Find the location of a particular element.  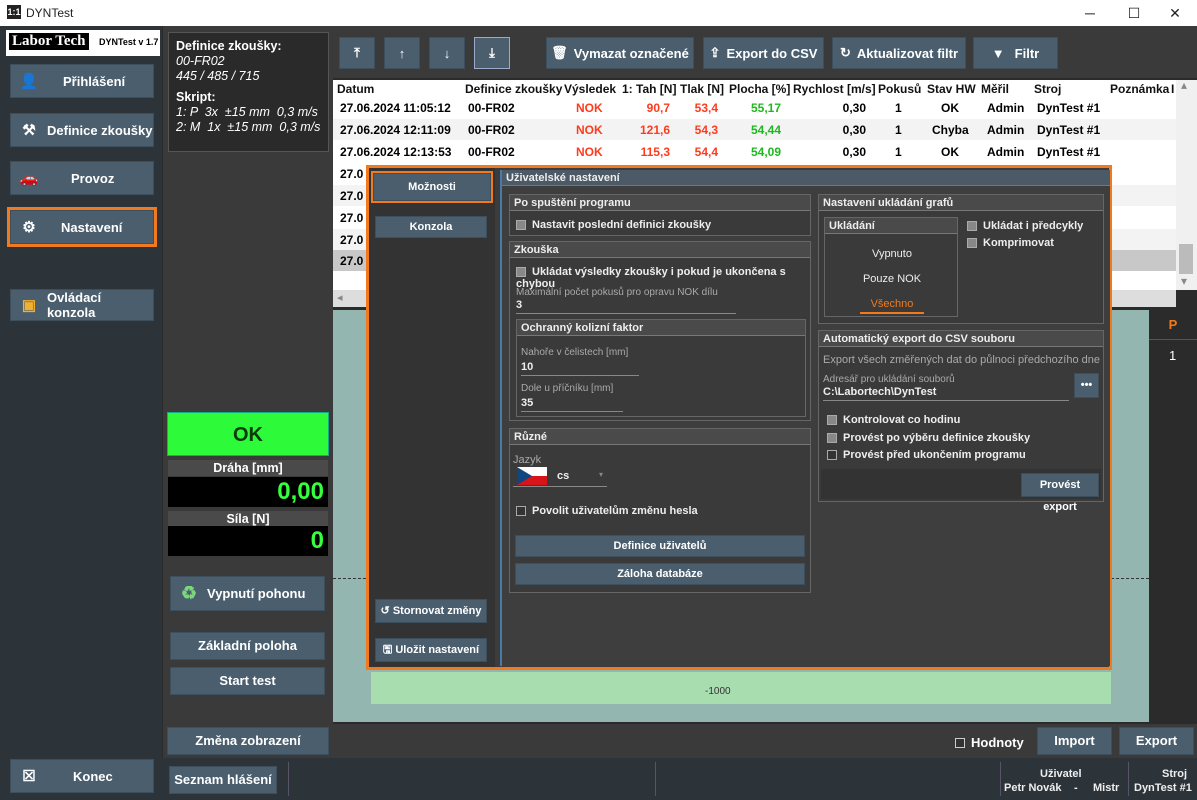

settings-title: Uživatelské nastavení is located at coordinates (806, 178).